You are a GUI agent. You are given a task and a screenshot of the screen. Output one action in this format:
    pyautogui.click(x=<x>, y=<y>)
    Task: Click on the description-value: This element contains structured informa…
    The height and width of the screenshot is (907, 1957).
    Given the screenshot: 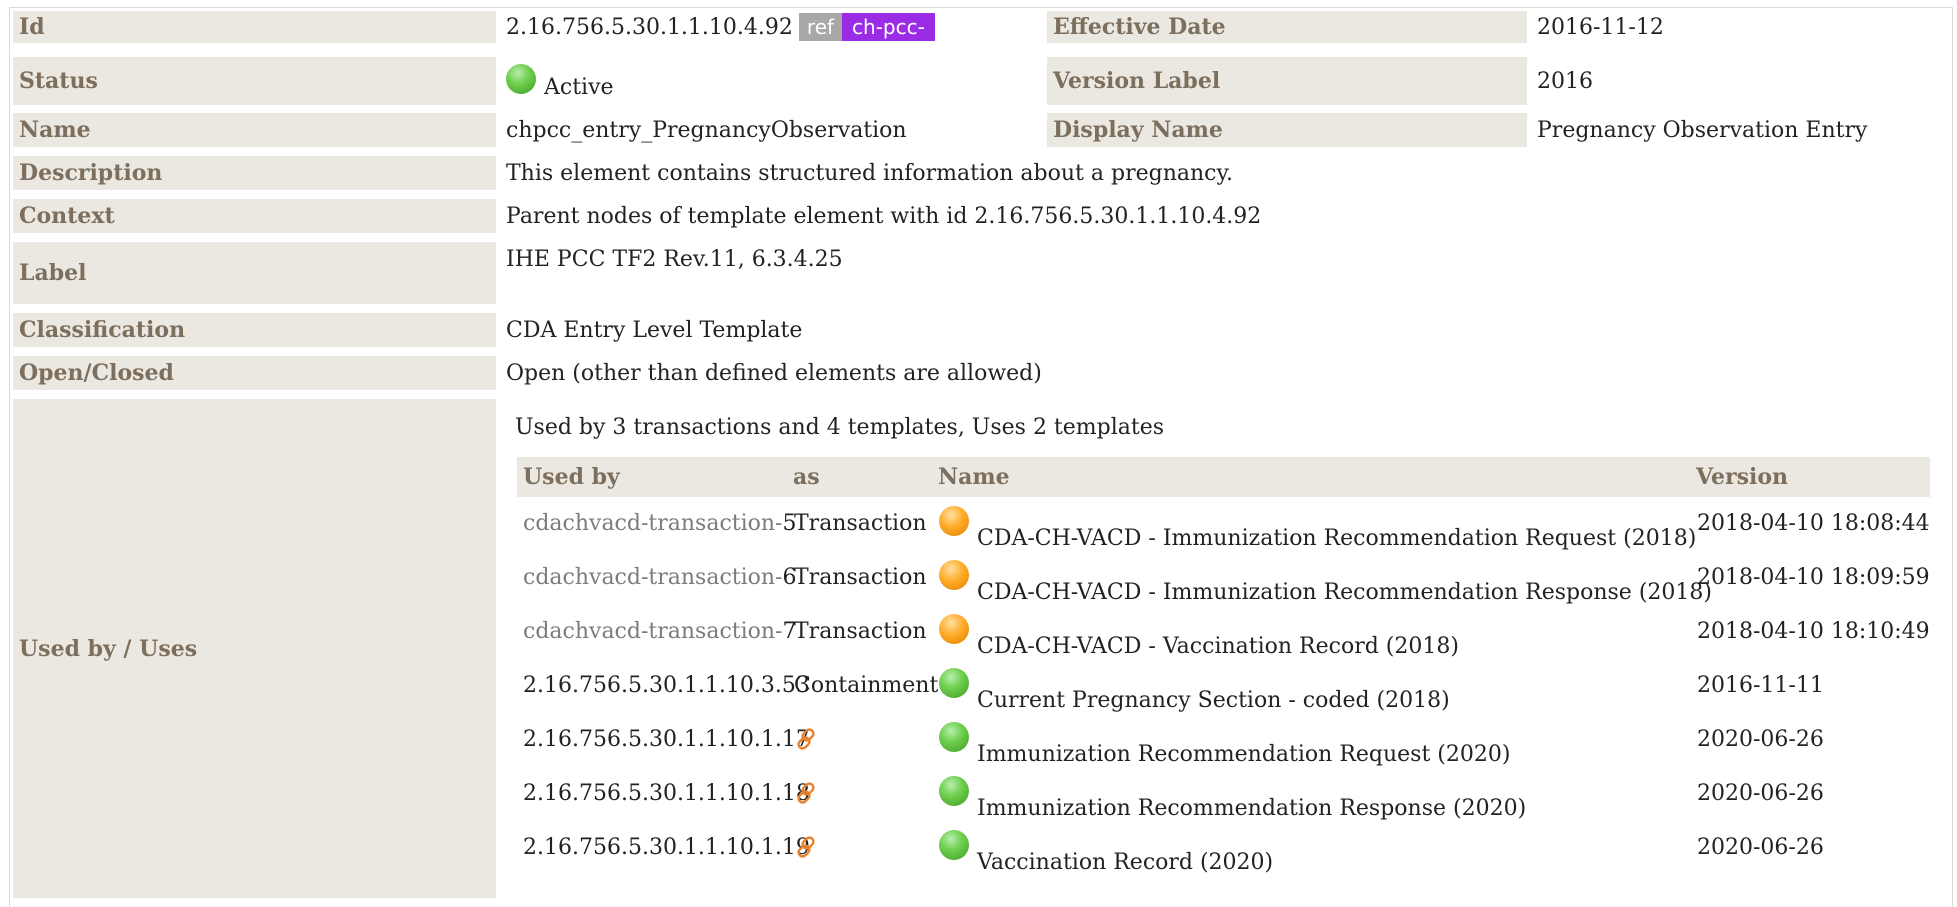 What is the action you would take?
    pyautogui.click(x=869, y=173)
    